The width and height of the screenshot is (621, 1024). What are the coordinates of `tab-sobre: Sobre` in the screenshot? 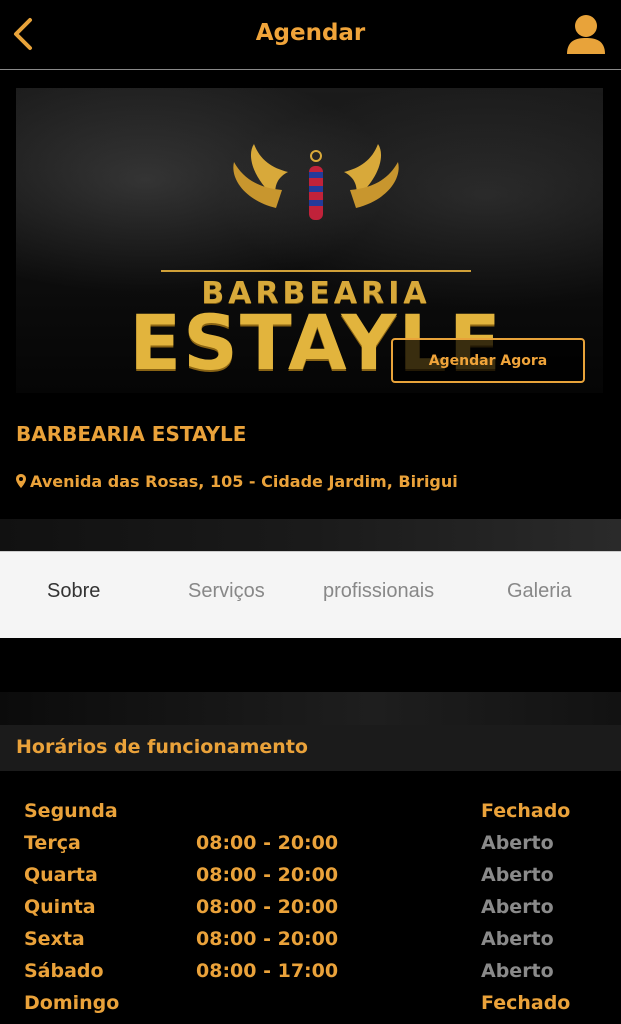 It's located at (73, 591).